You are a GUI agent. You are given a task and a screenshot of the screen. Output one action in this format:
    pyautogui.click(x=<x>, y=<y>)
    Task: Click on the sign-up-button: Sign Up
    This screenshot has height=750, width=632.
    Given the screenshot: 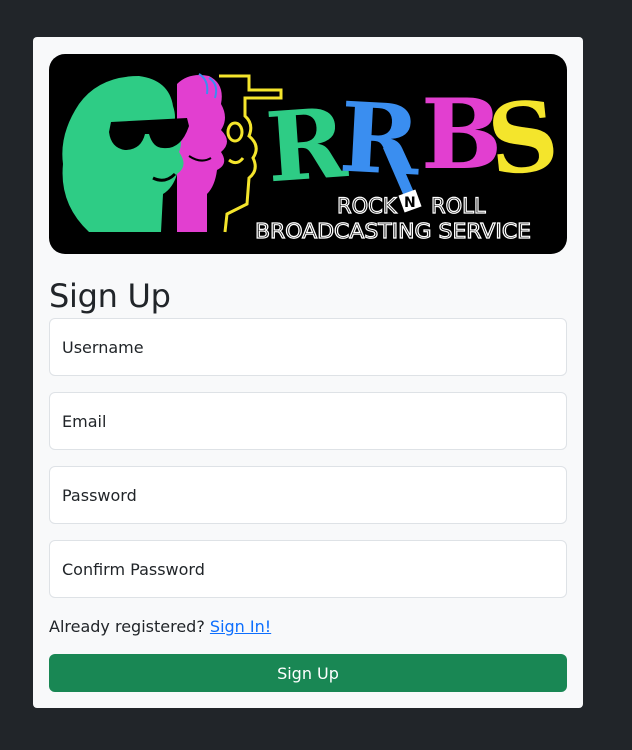 What is the action you would take?
    pyautogui.click(x=308, y=673)
    